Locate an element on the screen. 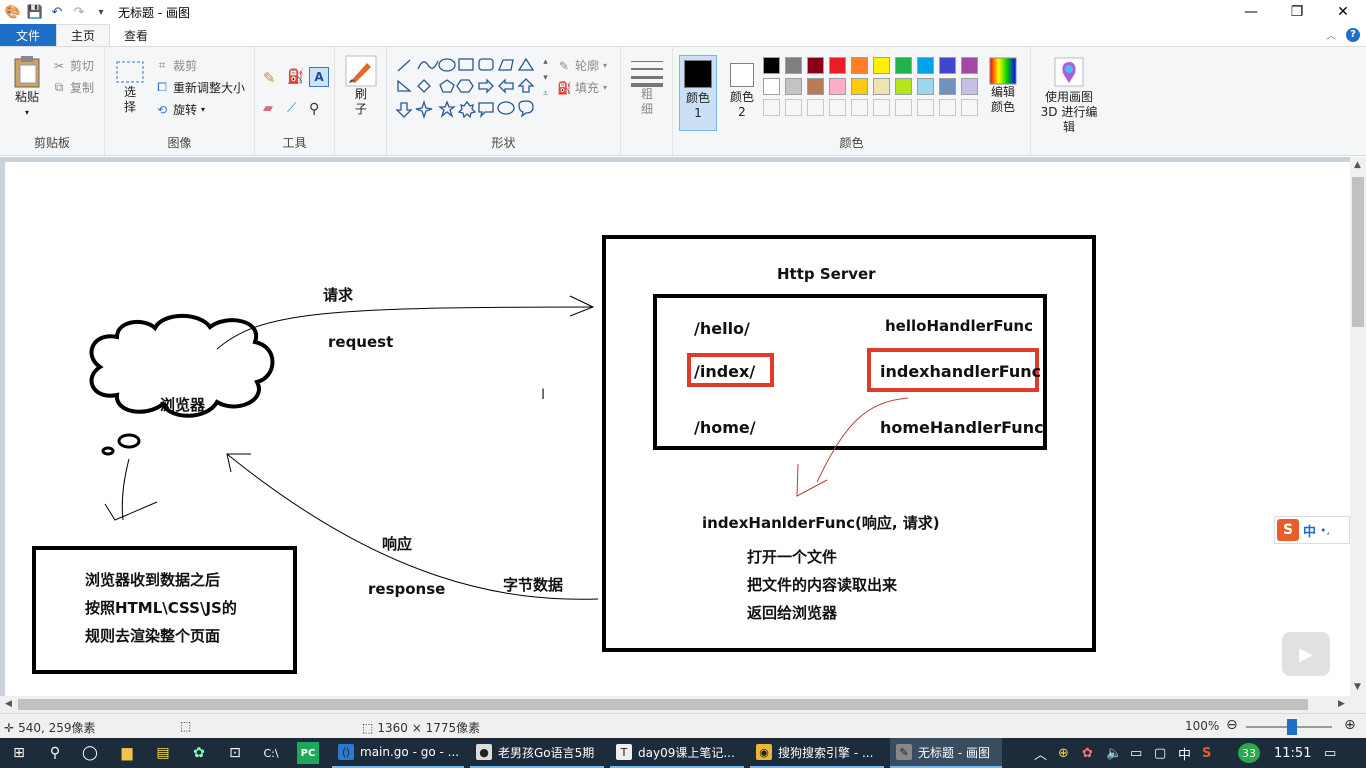 Image resolution: width=1366 pixels, height=768 pixels. color2-button: 颜色 2 is located at coordinates (742, 93).